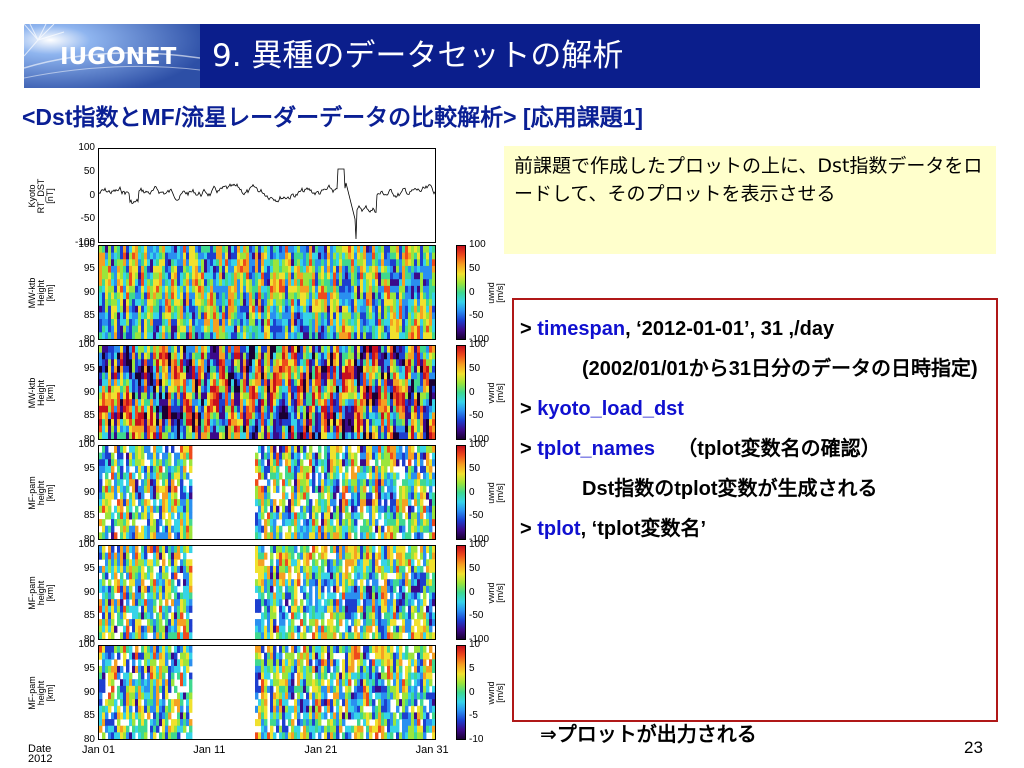 The image size is (1024, 768). What do you see at coordinates (643, 529) in the screenshot?
I see `command-args: , ‘tplot変数名’` at bounding box center [643, 529].